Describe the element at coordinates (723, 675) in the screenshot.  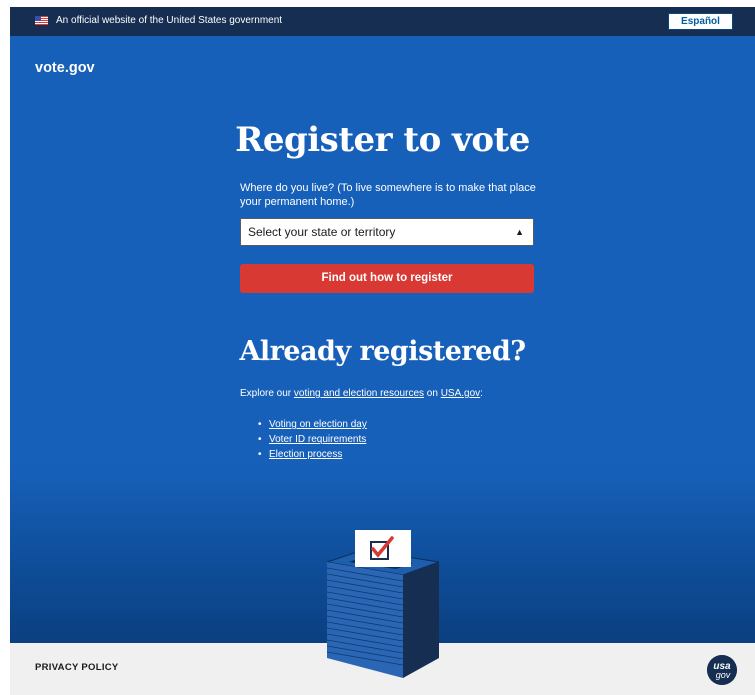
I see `usa-gov-logo-bottom: gov` at that location.